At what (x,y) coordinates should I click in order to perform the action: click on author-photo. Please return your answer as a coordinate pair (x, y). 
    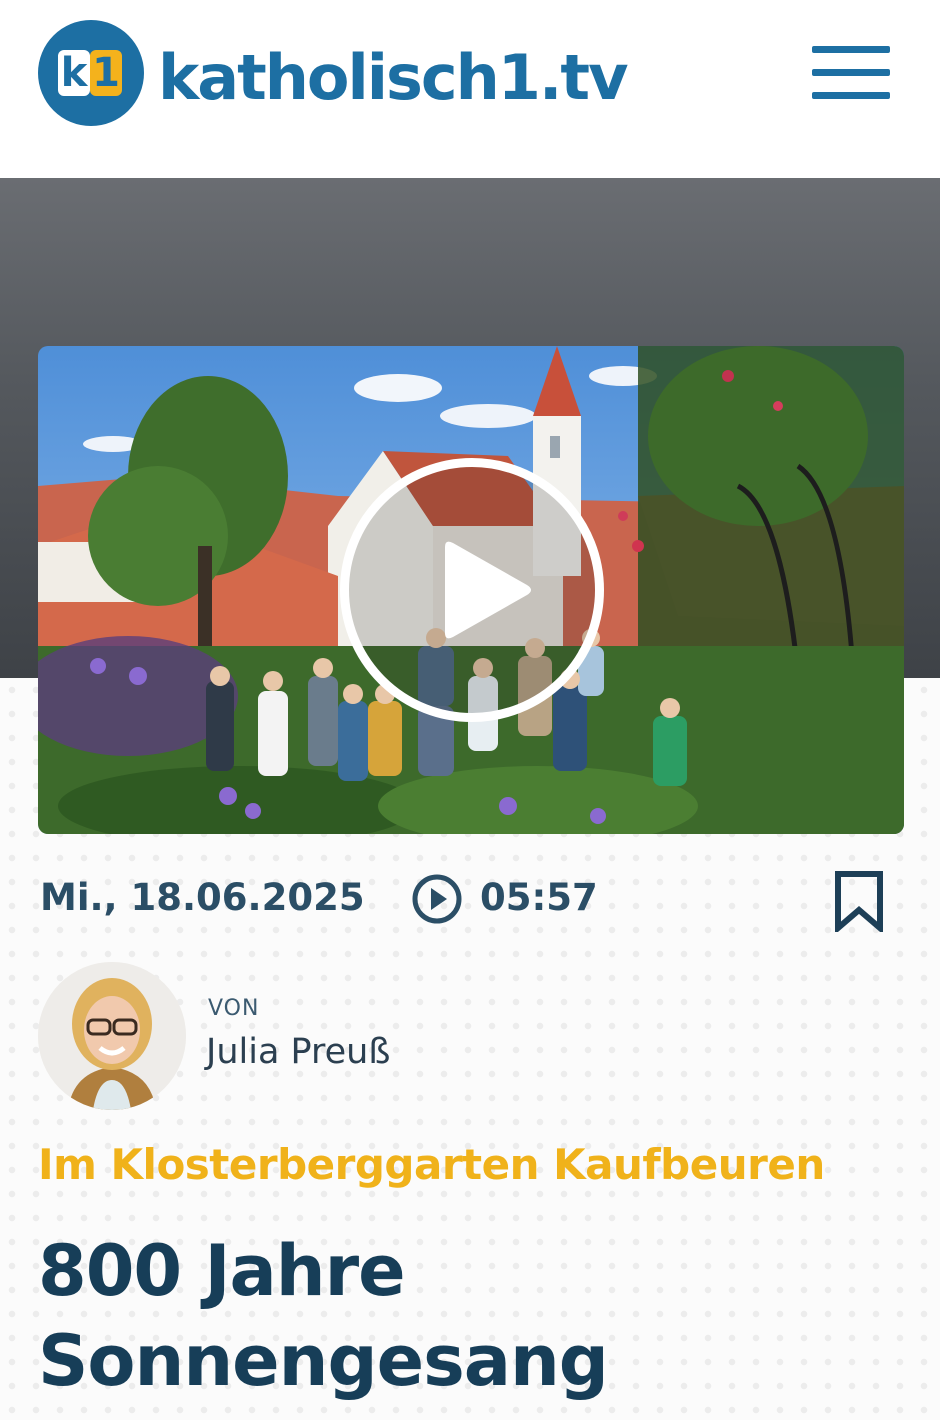
    Looking at the image, I should click on (112, 1036).